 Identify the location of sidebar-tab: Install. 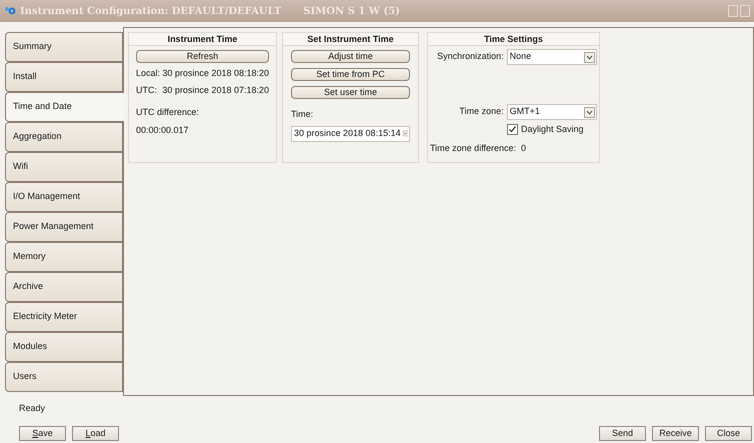
(64, 77).